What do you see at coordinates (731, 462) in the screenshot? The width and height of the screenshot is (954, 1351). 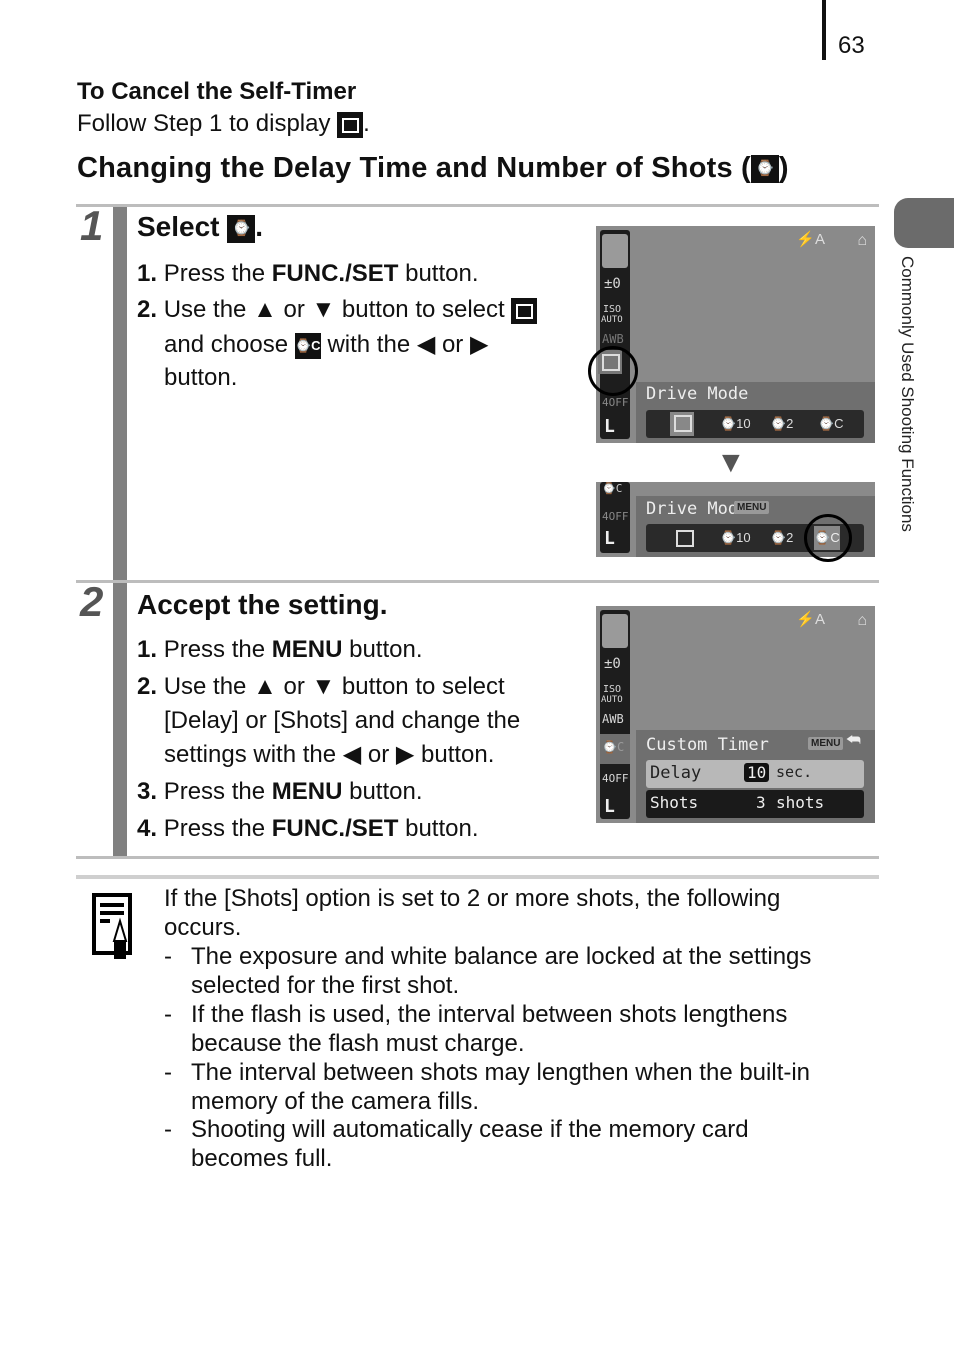 I see `arrow-down-icon: ▼` at bounding box center [731, 462].